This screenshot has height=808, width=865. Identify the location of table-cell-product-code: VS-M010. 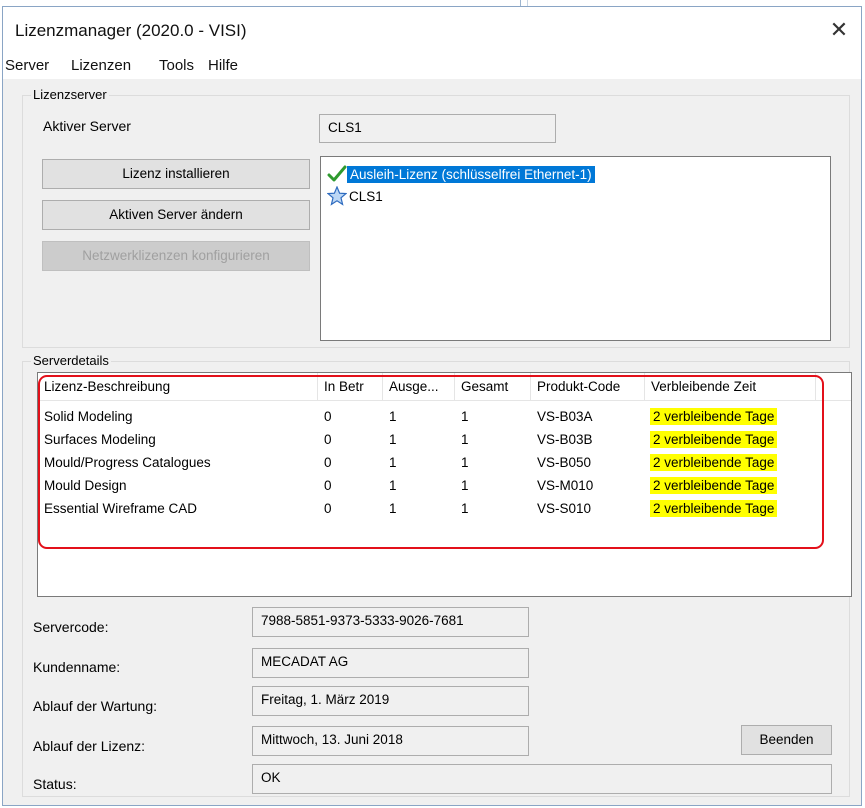
(565, 485).